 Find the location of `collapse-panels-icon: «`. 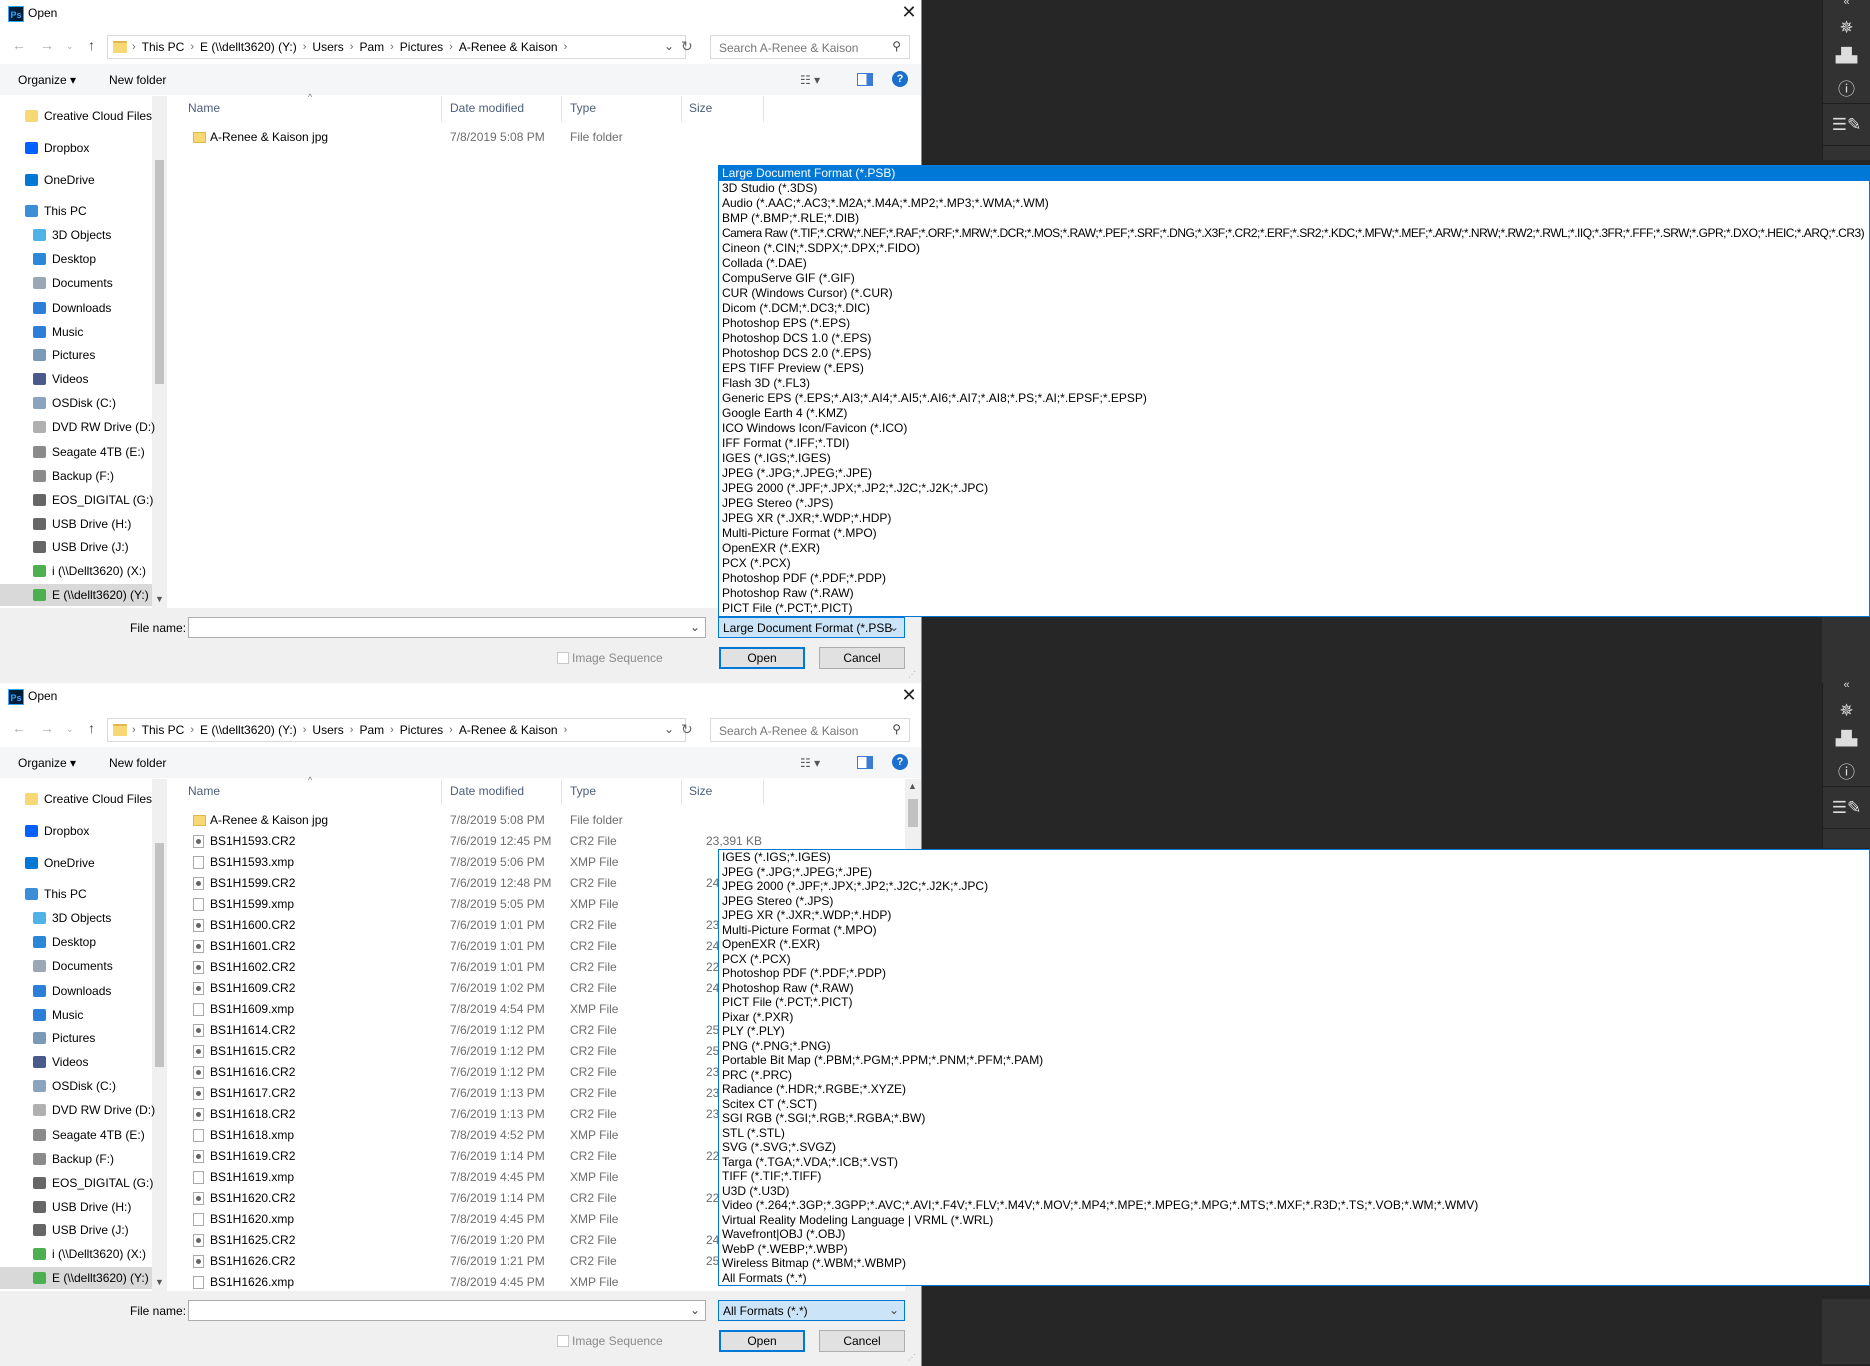

collapse-panels-icon: « is located at coordinates (1846, 4).